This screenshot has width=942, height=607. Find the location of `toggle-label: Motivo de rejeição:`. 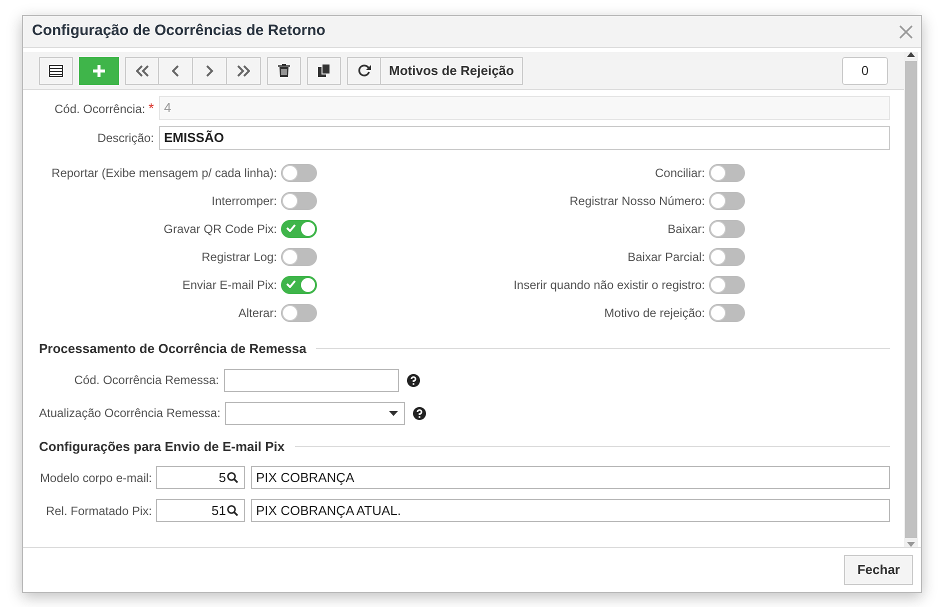

toggle-label: Motivo de rejeição: is located at coordinates (654, 313).